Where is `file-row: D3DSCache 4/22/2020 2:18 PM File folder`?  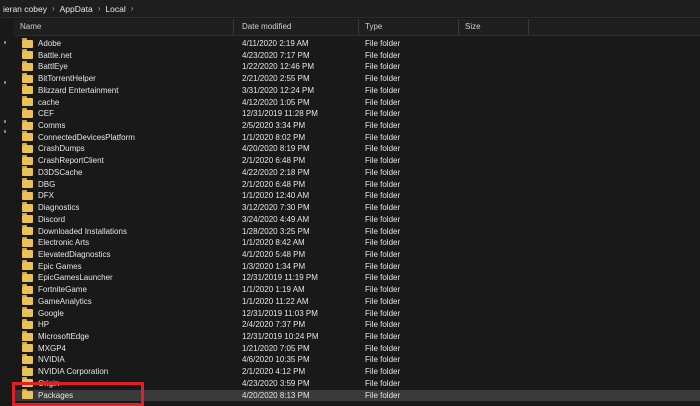 file-row: D3DSCache 4/22/2020 2:18 PM File folder is located at coordinates (357, 172).